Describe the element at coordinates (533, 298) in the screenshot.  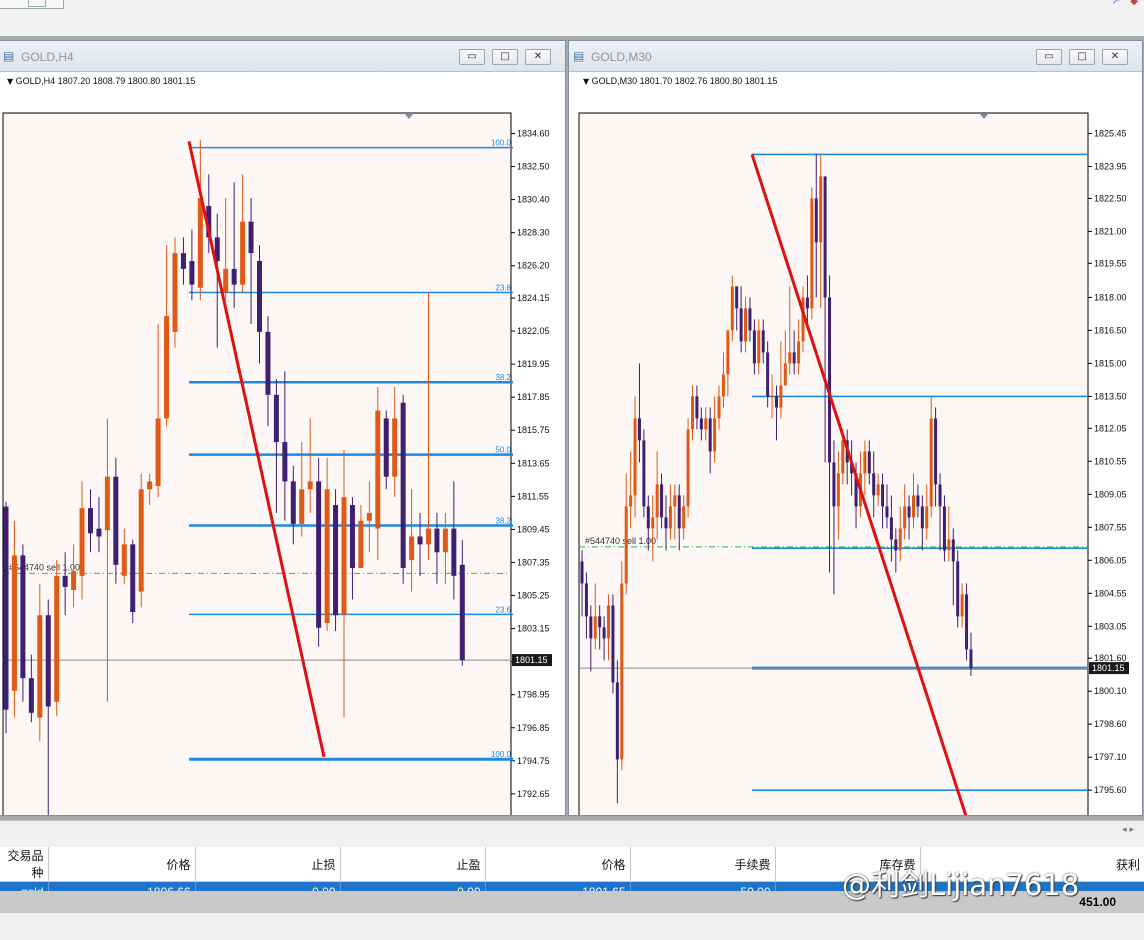
I see `price-tick-label: 1824.15` at that location.